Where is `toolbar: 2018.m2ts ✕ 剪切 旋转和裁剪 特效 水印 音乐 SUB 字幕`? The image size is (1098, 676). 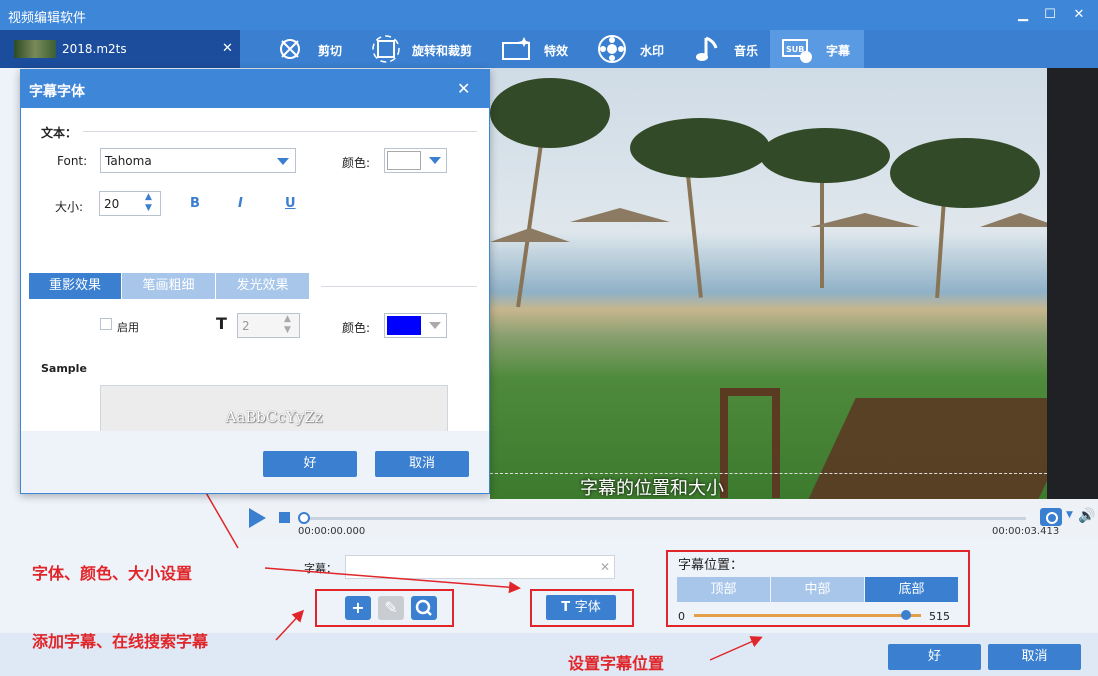
toolbar: 2018.m2ts ✕ 剪切 旋转和裁剪 特效 水印 音乐 SUB 字幕 is located at coordinates (549, 49).